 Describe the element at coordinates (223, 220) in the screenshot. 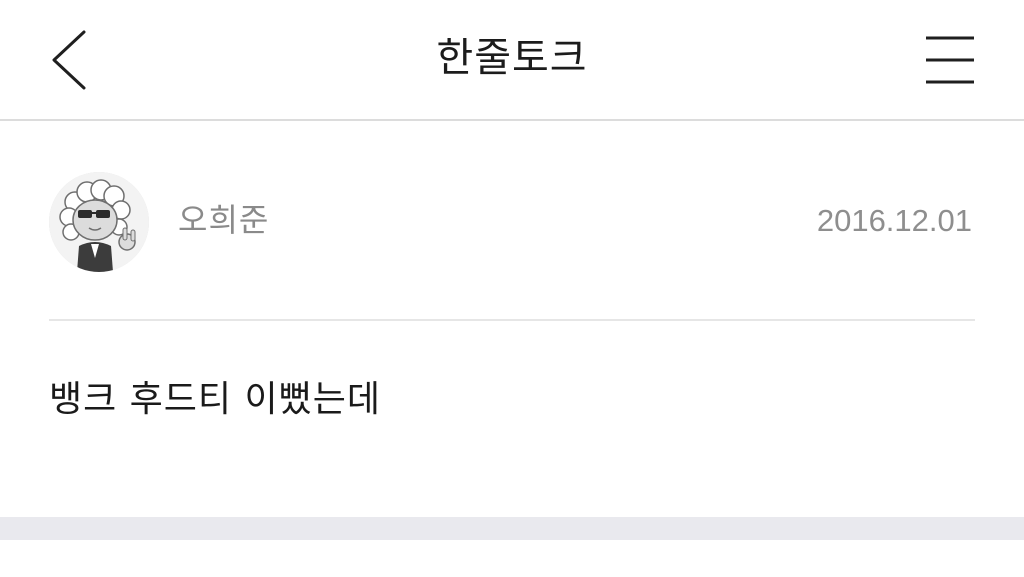

I see `author-name: 오희준` at that location.